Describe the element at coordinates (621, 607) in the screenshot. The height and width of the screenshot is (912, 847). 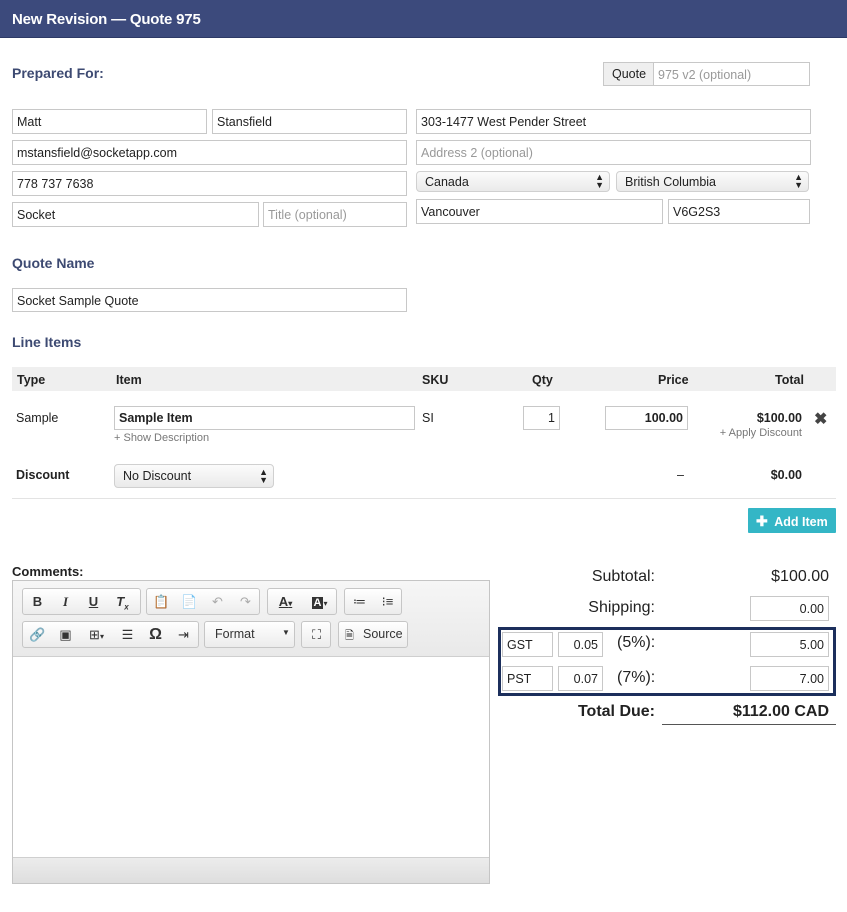
I see `shipping-label: Shipping:` at that location.